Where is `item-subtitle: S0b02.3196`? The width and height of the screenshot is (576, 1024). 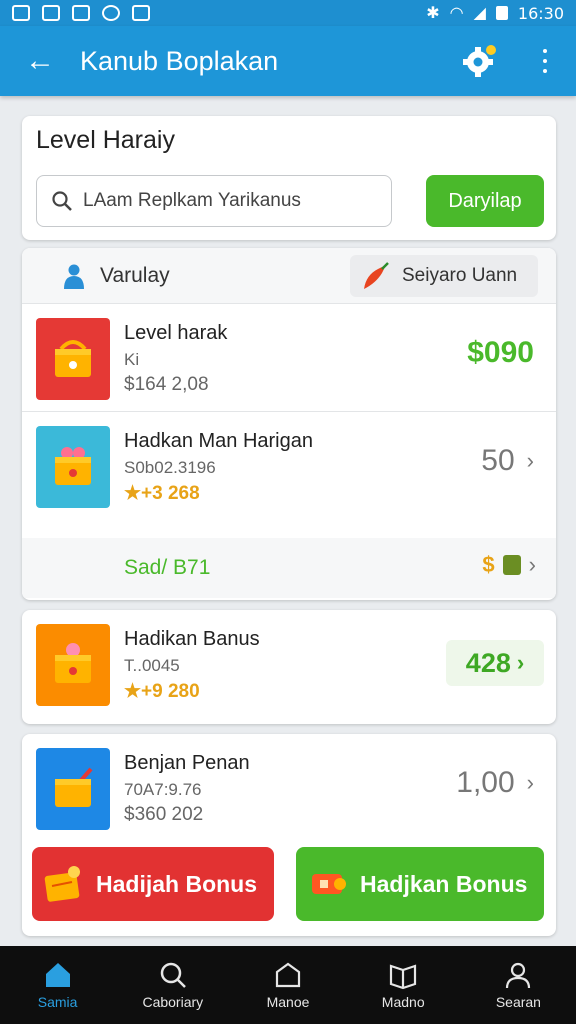 item-subtitle: S0b02.3196 is located at coordinates (170, 467).